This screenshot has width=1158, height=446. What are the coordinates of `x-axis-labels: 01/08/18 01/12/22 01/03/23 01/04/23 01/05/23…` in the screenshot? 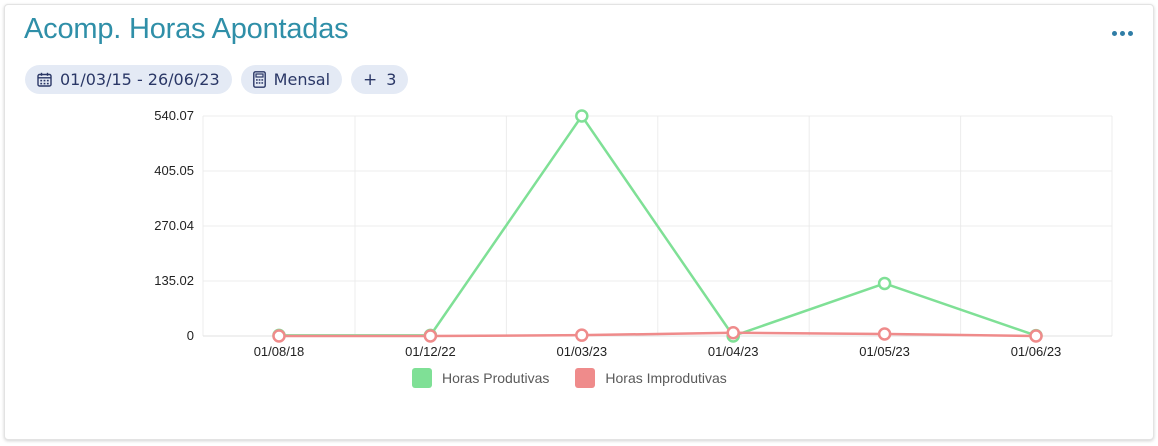 It's located at (658, 351).